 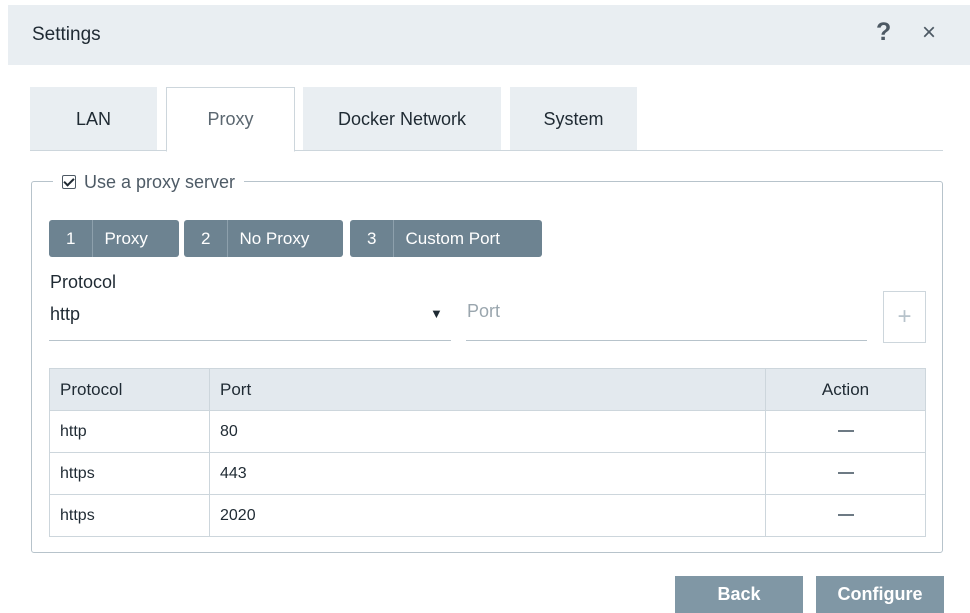 I want to click on table-row: https 443, so click(x=487, y=473).